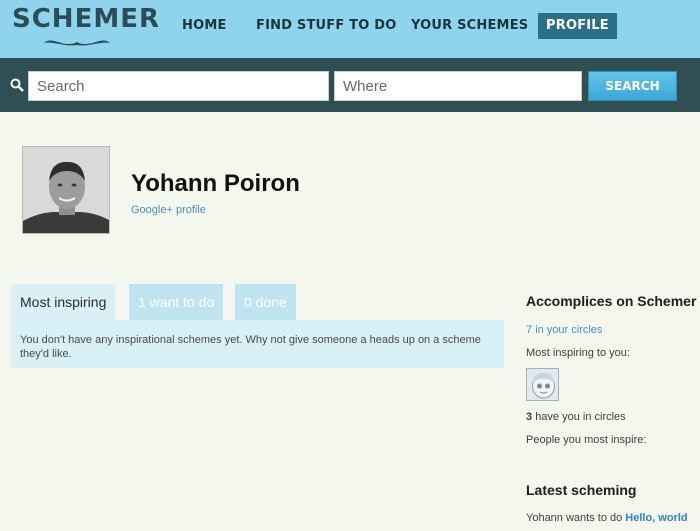 Image resolution: width=700 pixels, height=531 pixels. I want to click on circles-link: 7 in your circles, so click(564, 330).